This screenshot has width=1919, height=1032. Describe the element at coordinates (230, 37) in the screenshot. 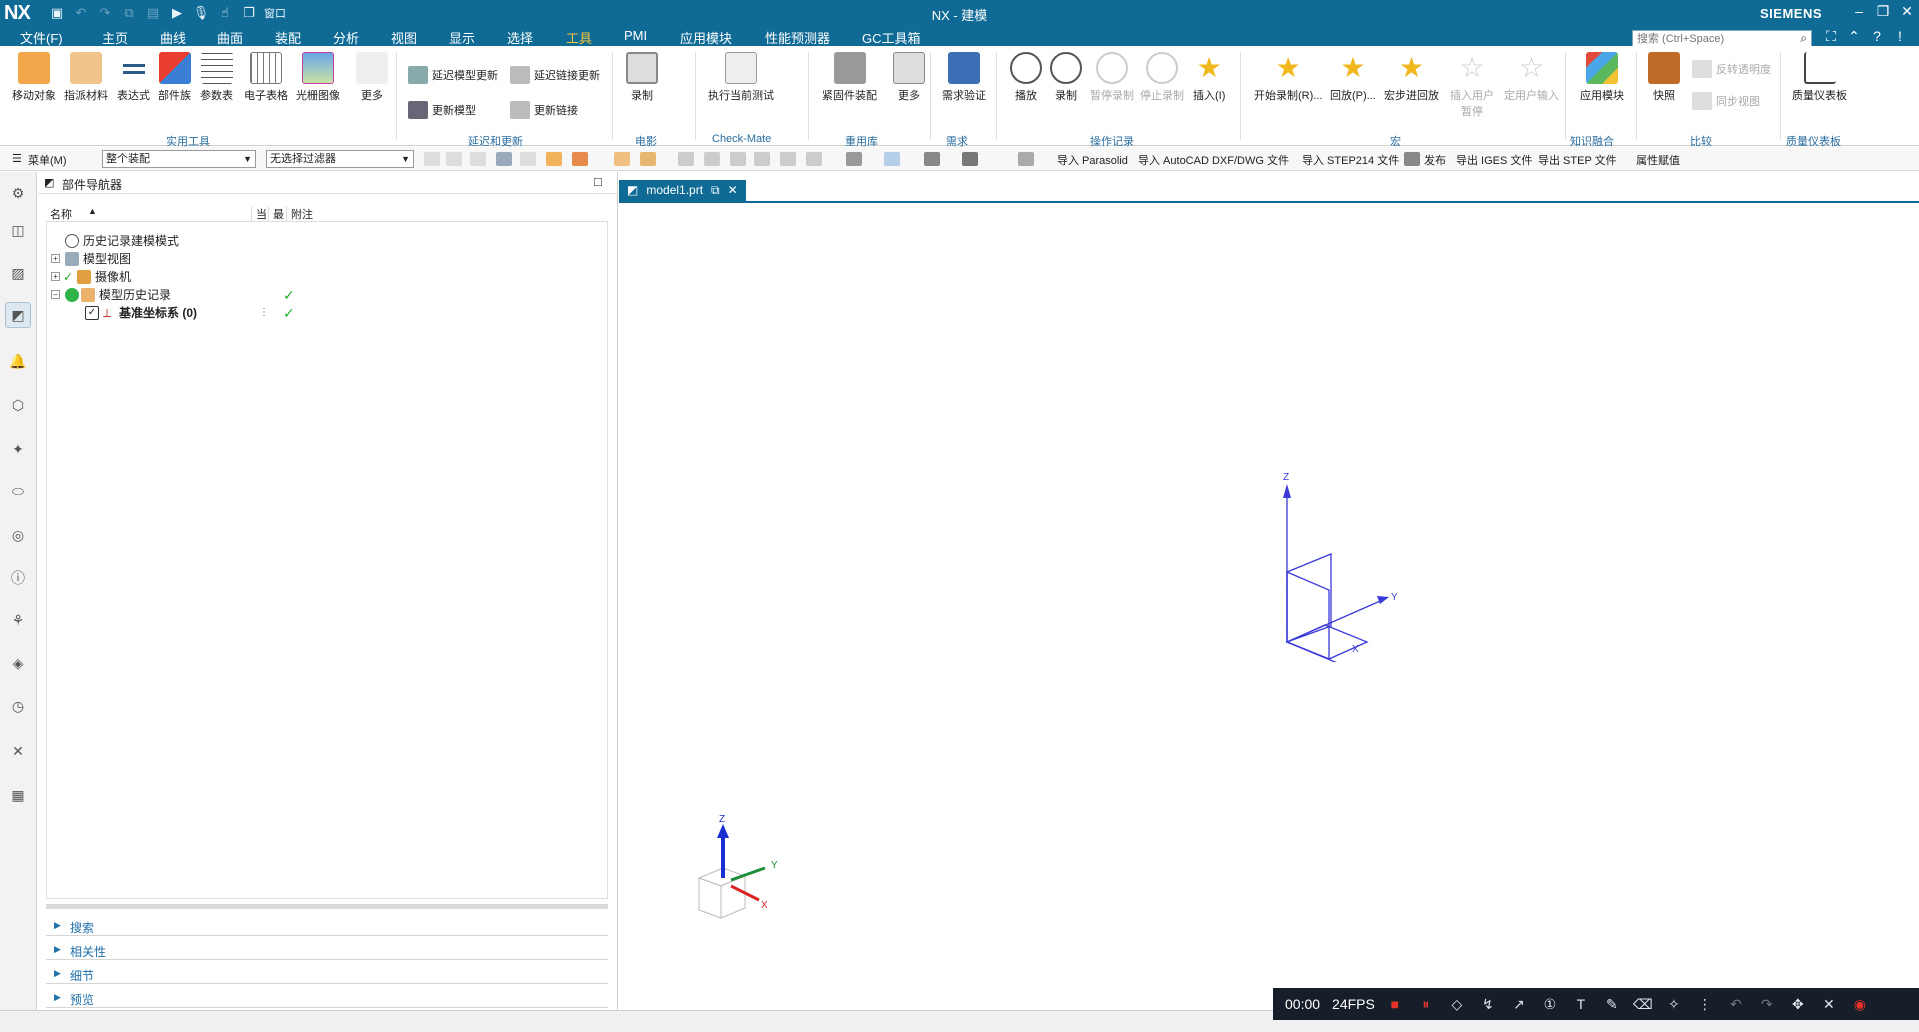

I see `tab-surface: 曲面` at that location.